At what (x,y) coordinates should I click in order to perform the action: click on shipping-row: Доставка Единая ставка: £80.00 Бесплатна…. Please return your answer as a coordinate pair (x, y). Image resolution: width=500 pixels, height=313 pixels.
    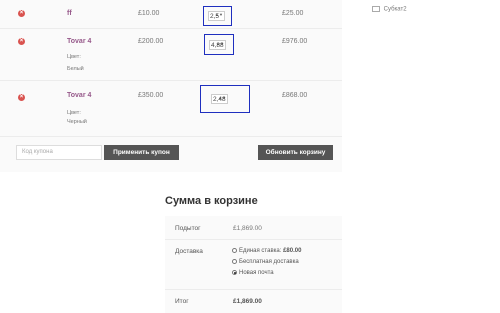
    Looking at the image, I should click on (253, 264).